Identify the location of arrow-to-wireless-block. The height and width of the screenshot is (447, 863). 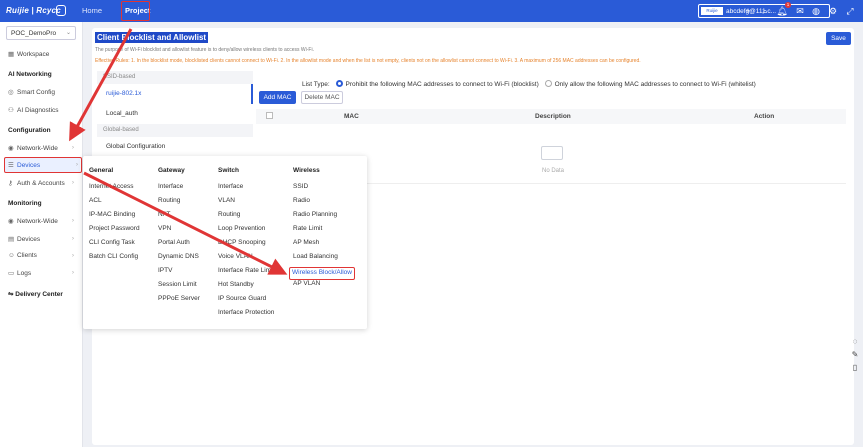
(185, 223).